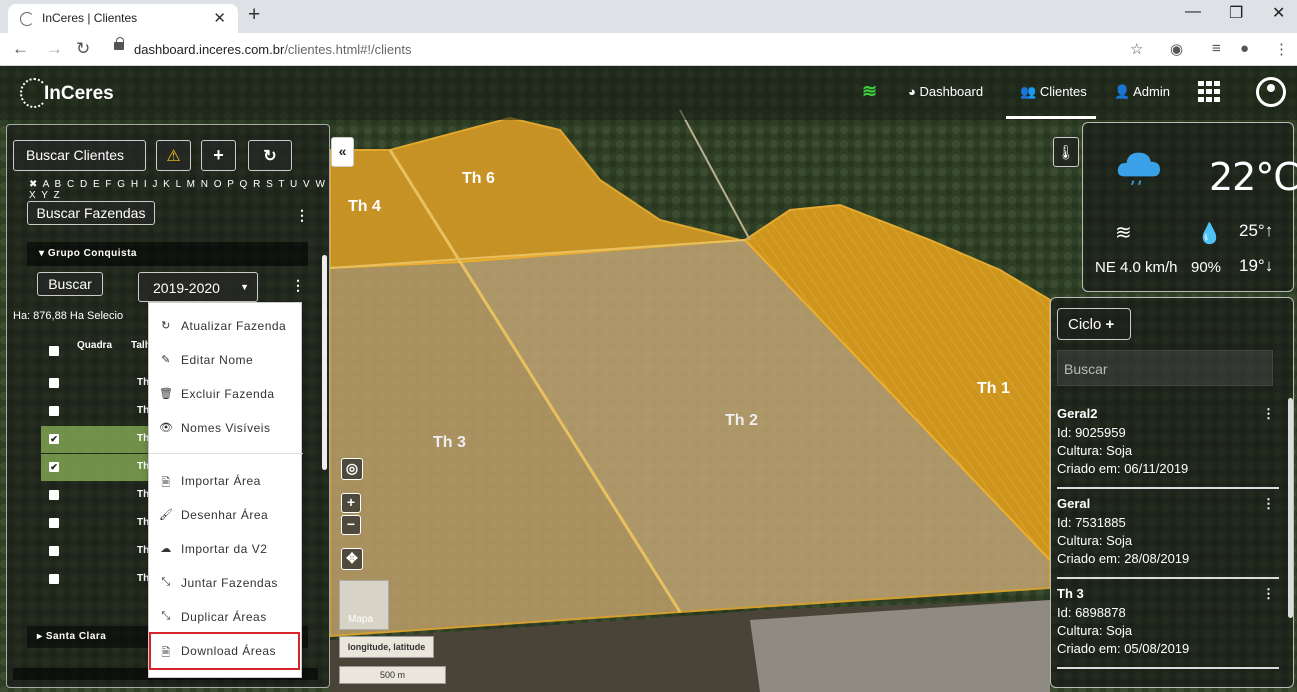  I want to click on apps-grid-icon, so click(1210, 92).